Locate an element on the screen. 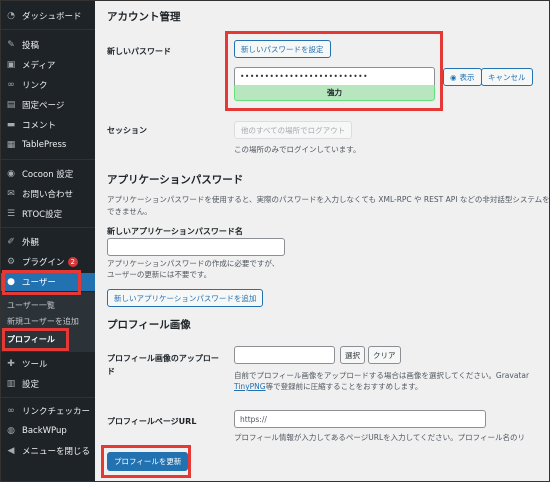 Image resolution: width=550 pixels, height=482 pixels. settings-icon: ▥ is located at coordinates (11, 384).